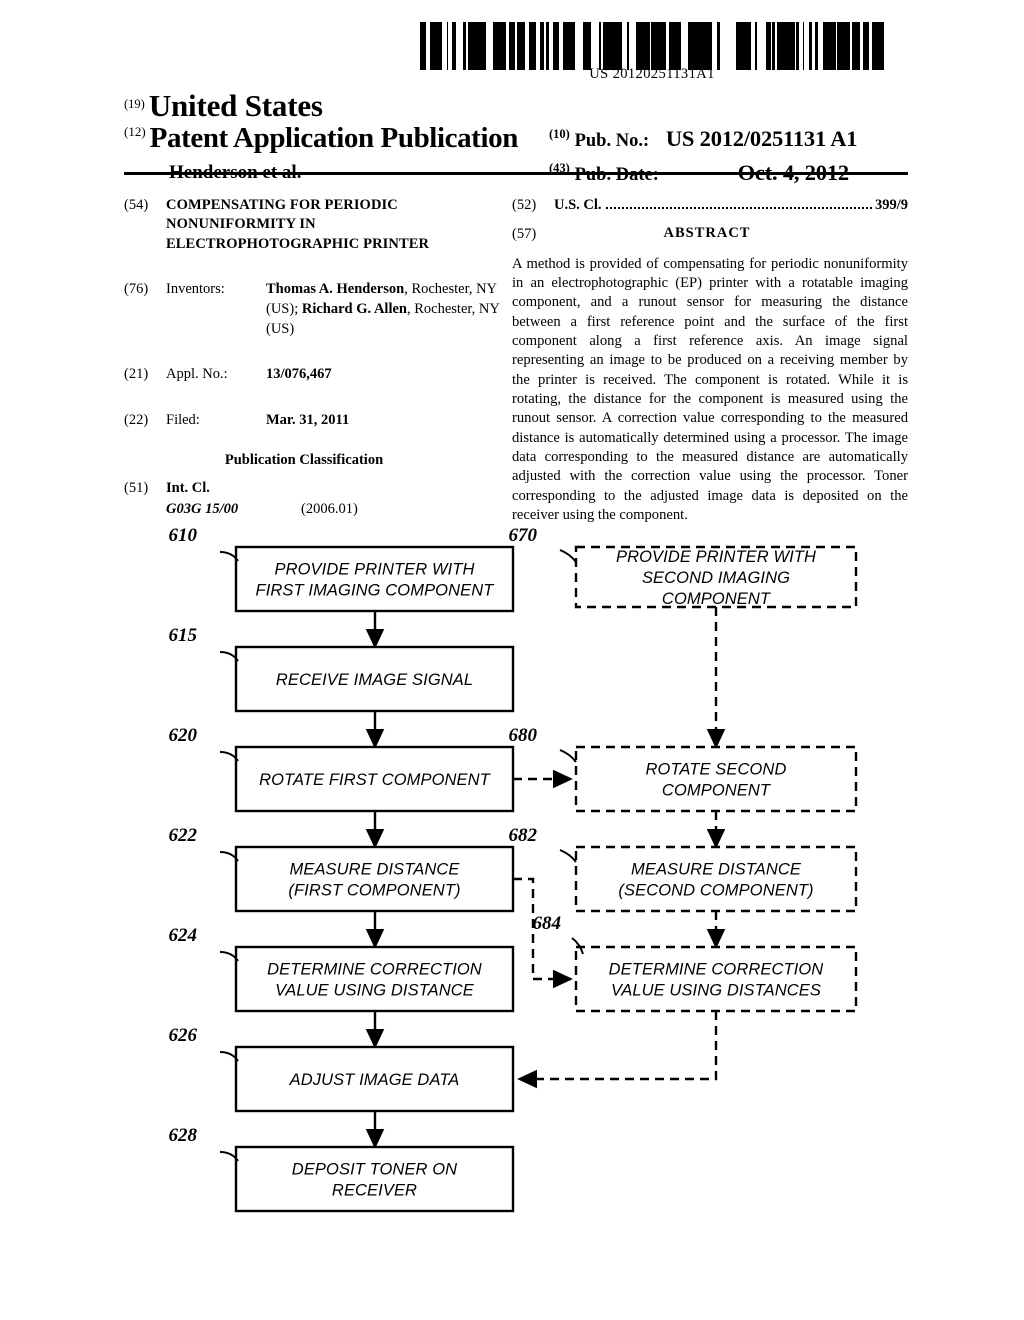 This screenshot has height=1320, width=1024. What do you see at coordinates (304, 459) in the screenshot?
I see `publication-classification-heading: Publication Classification` at bounding box center [304, 459].